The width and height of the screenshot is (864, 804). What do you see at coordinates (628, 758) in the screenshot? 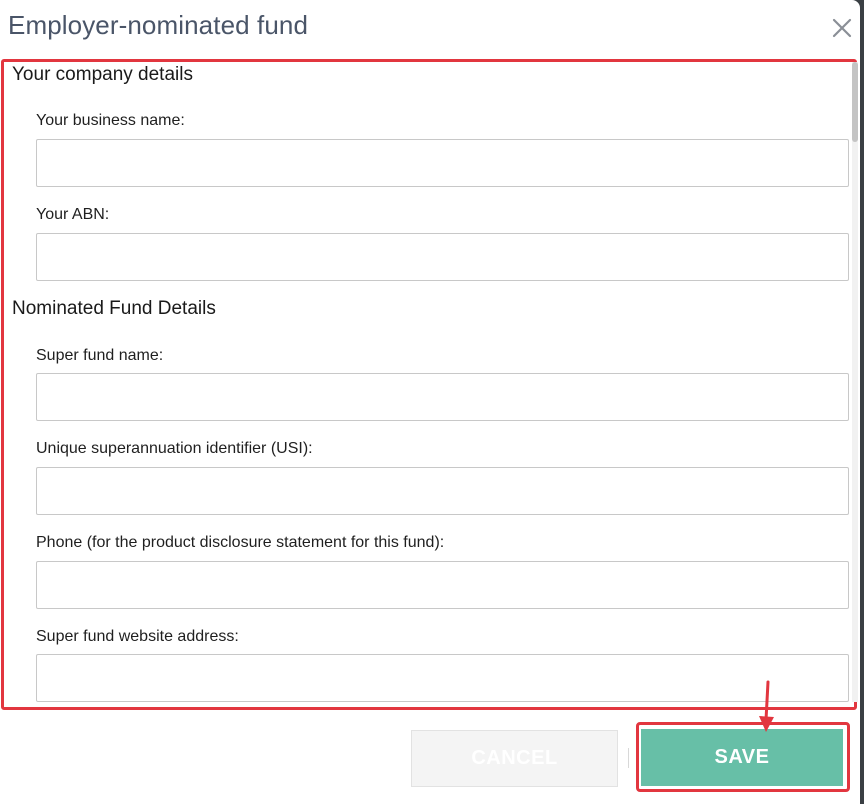
I see `button-divider` at bounding box center [628, 758].